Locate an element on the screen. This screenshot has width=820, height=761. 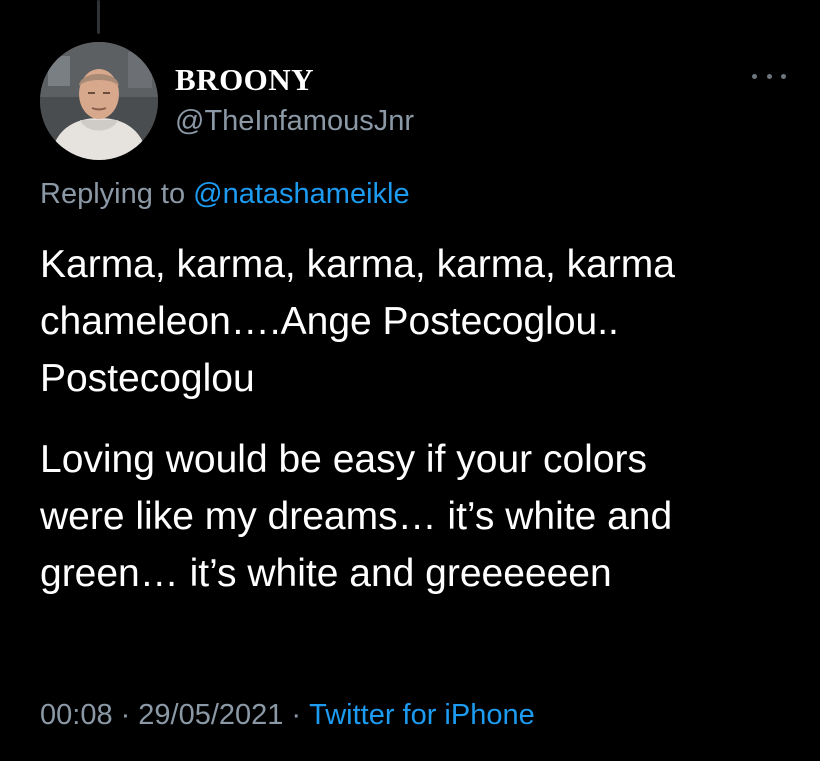
tweet-line: Loving would be easy if your colors is located at coordinates (343, 459).